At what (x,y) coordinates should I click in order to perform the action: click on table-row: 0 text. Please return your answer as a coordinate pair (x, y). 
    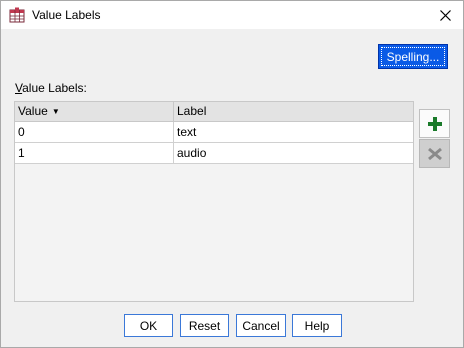
    Looking at the image, I should click on (214, 132).